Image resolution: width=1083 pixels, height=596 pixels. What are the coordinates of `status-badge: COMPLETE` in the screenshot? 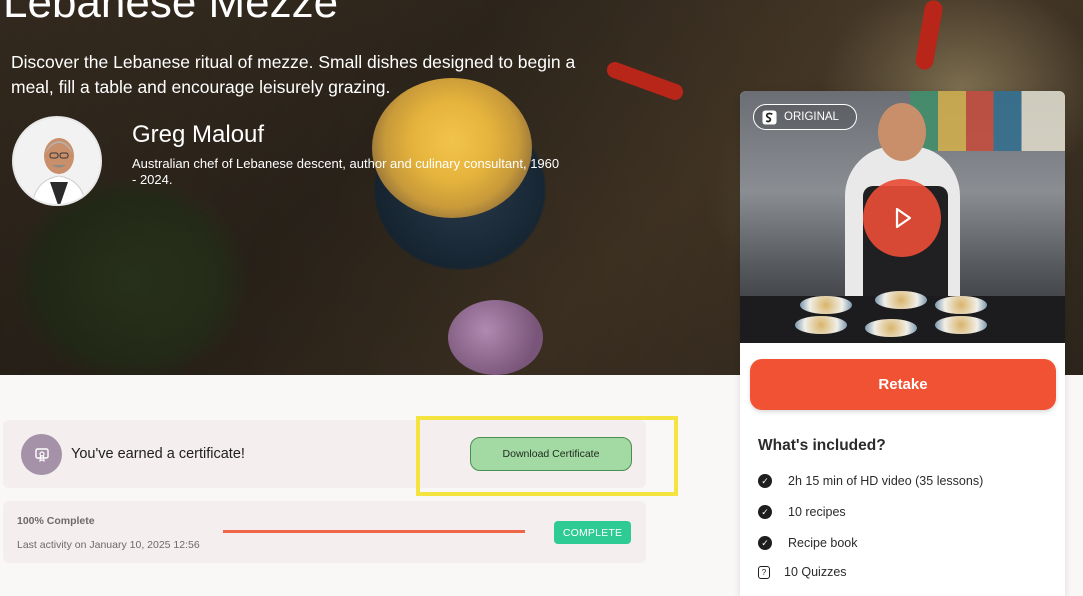 It's located at (592, 532).